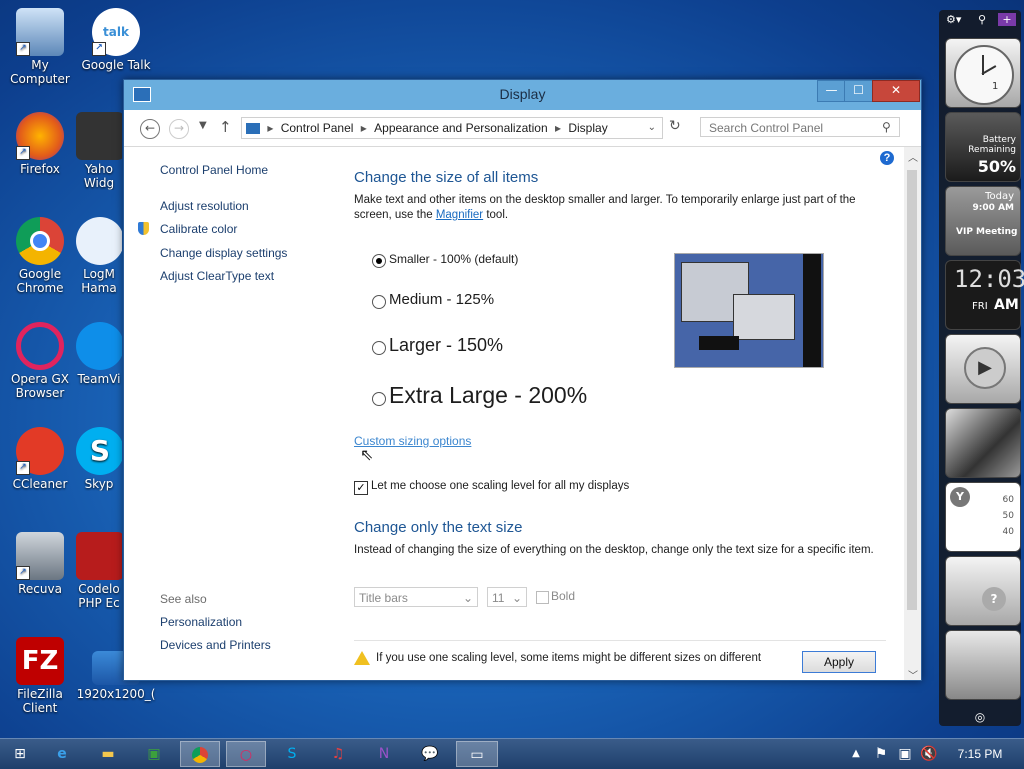 The image size is (1024, 769). What do you see at coordinates (905, 754) in the screenshot?
I see `tray-network-icon: ▣` at bounding box center [905, 754].